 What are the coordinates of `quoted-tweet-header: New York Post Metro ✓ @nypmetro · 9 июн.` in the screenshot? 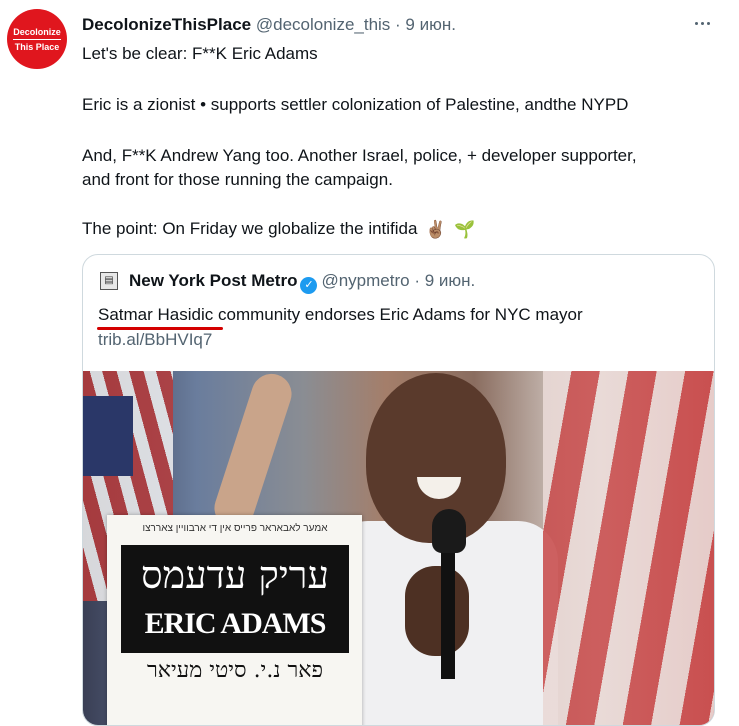 It's located at (302, 282).